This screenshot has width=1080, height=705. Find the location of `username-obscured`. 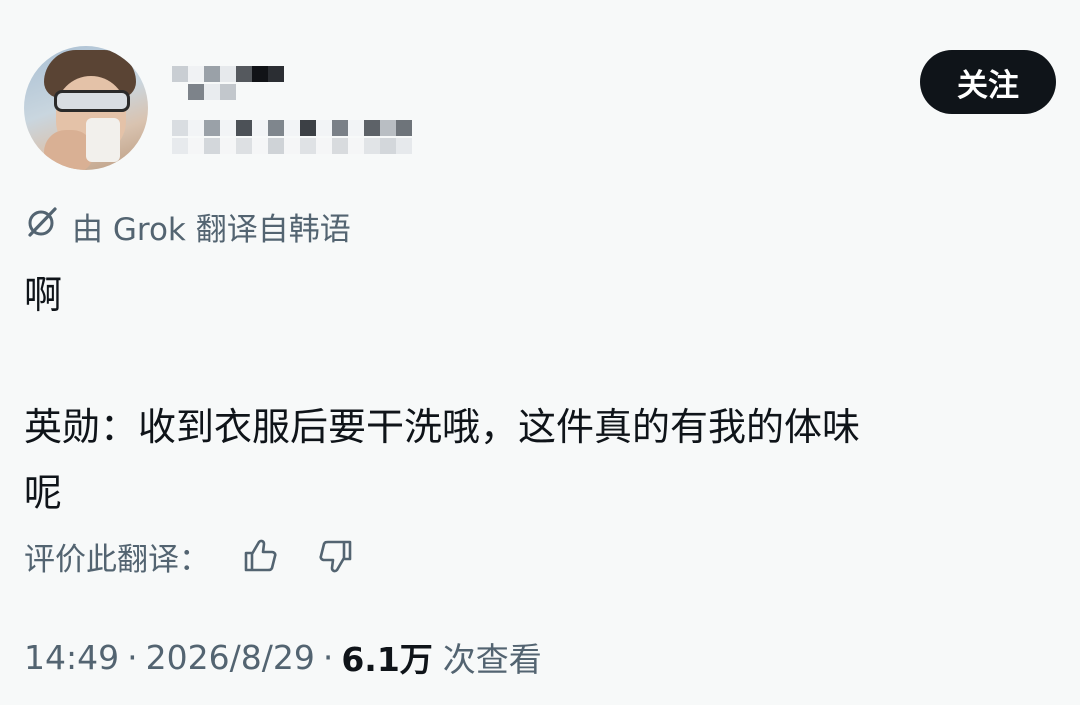

username-obscured is located at coordinates (292, 128).